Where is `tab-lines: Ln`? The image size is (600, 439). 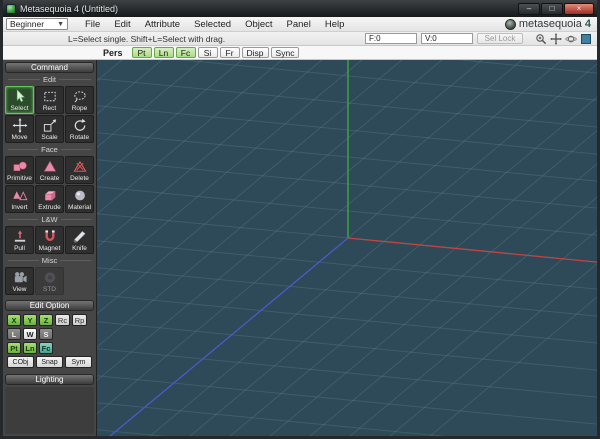 tab-lines: Ln is located at coordinates (163, 52).